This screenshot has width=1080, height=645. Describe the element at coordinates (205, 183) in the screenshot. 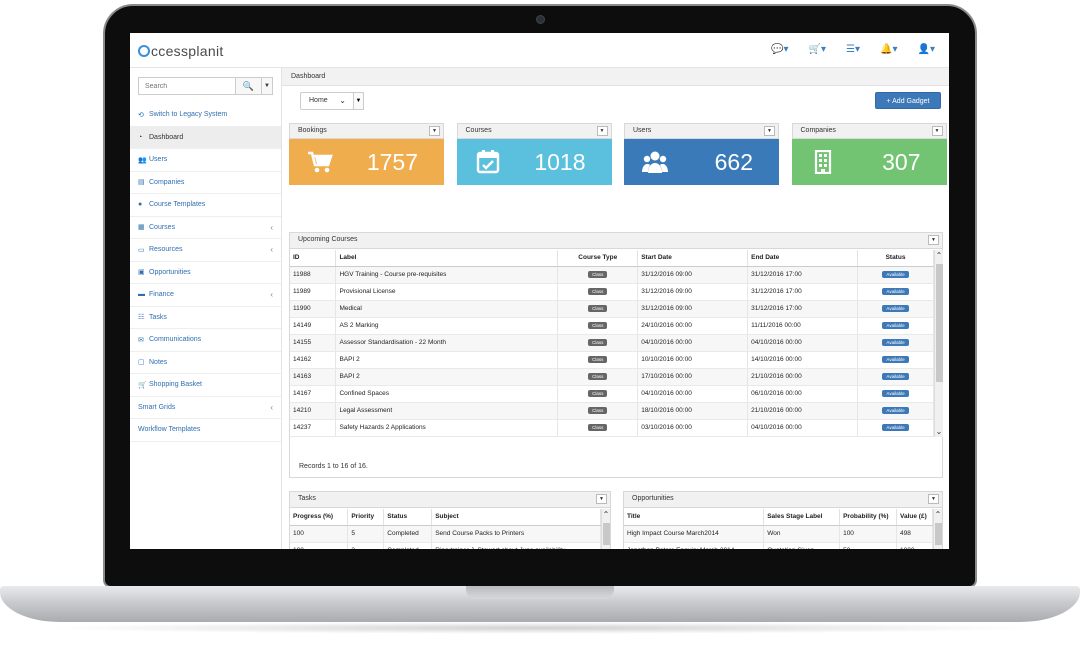

I see `sidebar-item-companies: ▤ Companies` at that location.